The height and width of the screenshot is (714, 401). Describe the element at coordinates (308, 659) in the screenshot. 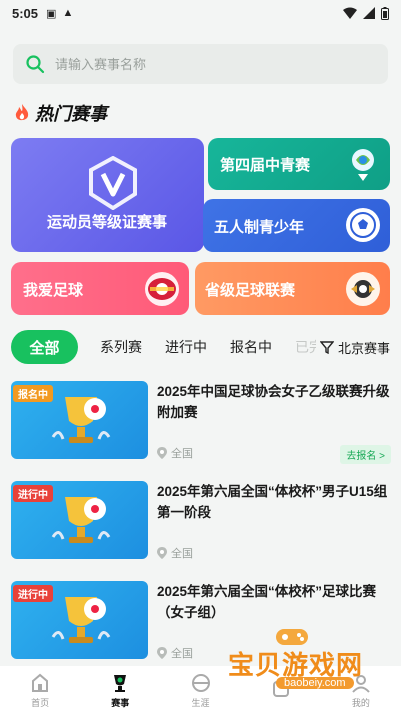

I see `watermark: 宝贝游戏网 baobeiy.com` at that location.